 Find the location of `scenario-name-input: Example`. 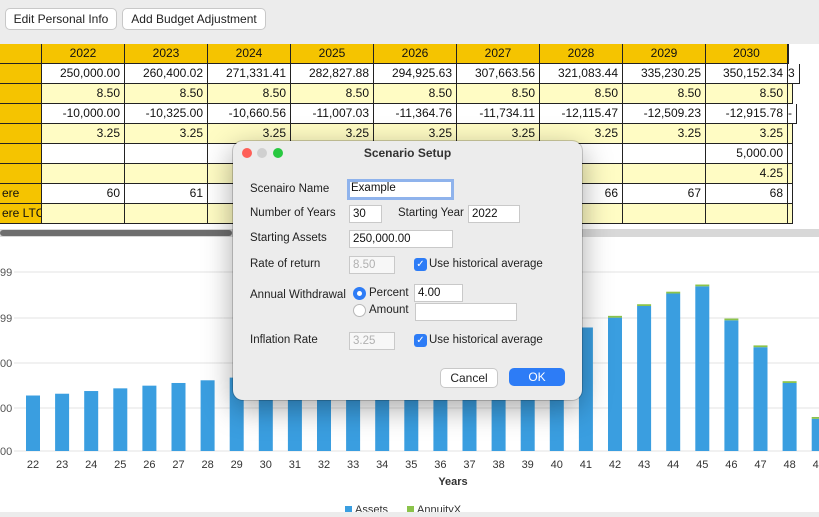

scenario-name-input: Example is located at coordinates (400, 189).